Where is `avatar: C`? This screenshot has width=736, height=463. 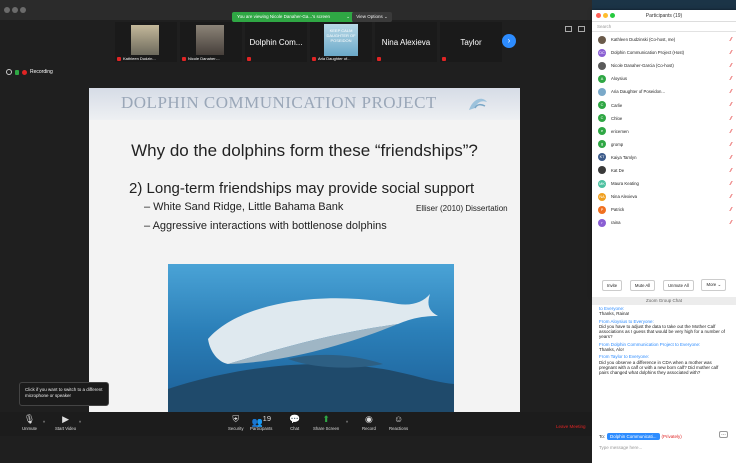 avatar: C is located at coordinates (602, 118).